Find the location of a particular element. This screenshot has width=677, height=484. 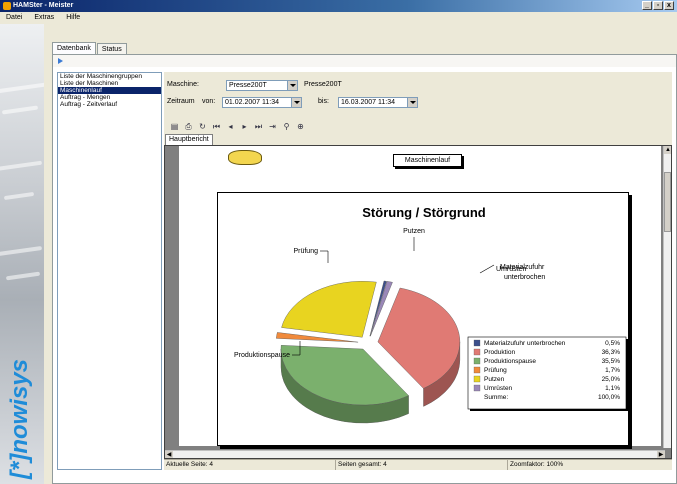

pie-slice is located at coordinates (329, 309).